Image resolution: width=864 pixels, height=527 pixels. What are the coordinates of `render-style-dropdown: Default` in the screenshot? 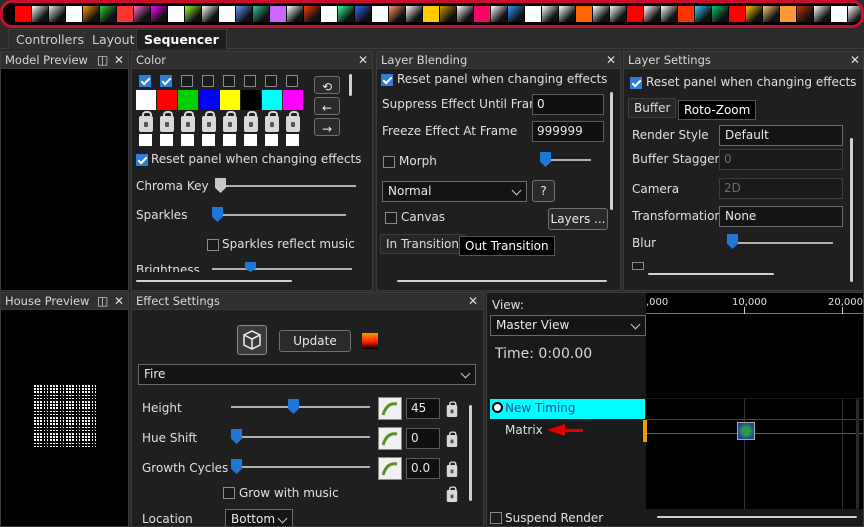 It's located at (781, 135).